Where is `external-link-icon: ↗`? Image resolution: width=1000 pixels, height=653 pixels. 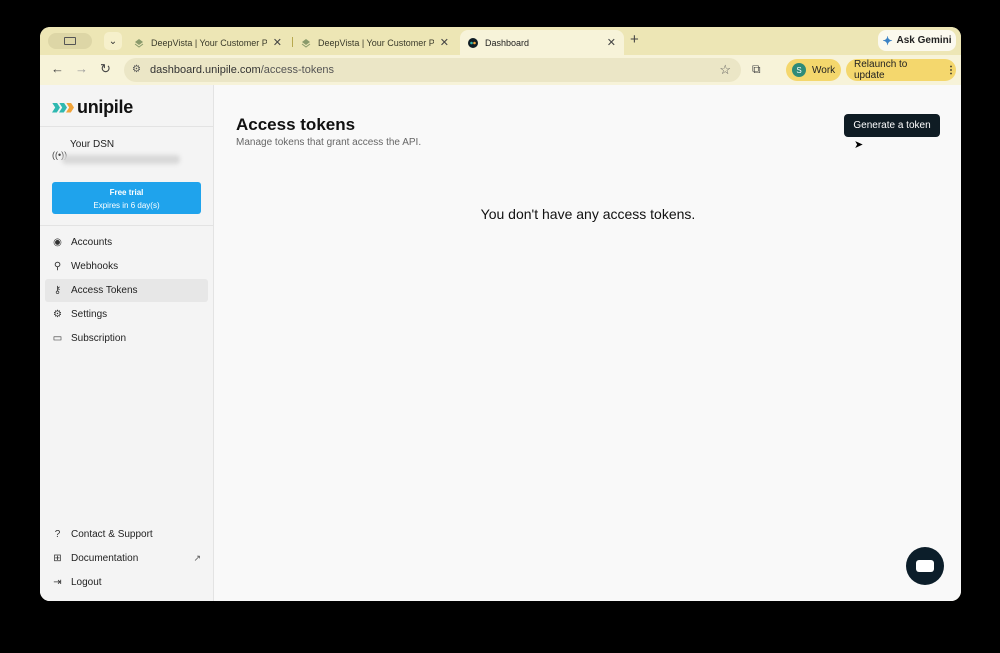 external-link-icon: ↗ is located at coordinates (197, 558).